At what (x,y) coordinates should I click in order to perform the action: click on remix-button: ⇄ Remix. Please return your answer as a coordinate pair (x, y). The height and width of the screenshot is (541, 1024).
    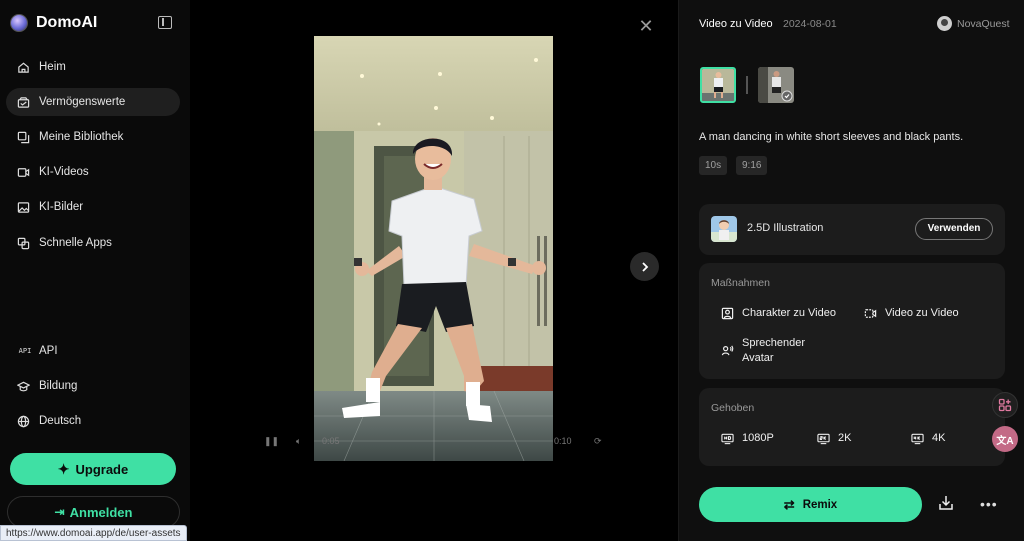
    Looking at the image, I should click on (810, 504).